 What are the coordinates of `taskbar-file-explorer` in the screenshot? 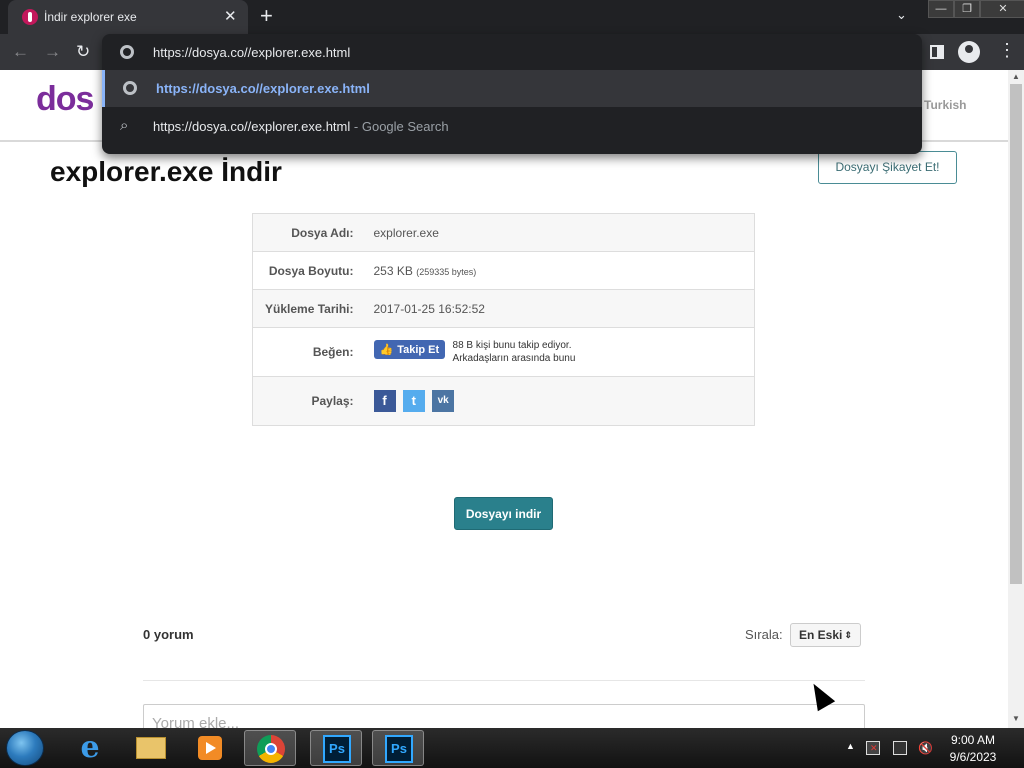 It's located at (150, 748).